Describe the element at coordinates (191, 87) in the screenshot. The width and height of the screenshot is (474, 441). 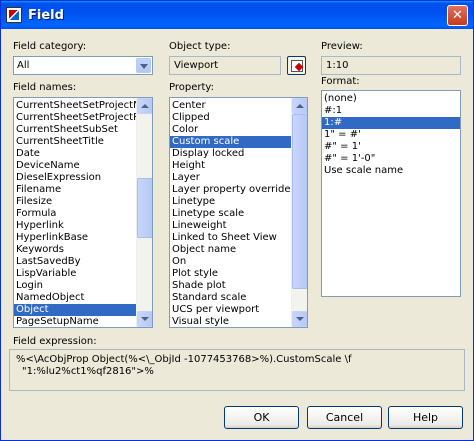
I see `property-label: Property:` at that location.